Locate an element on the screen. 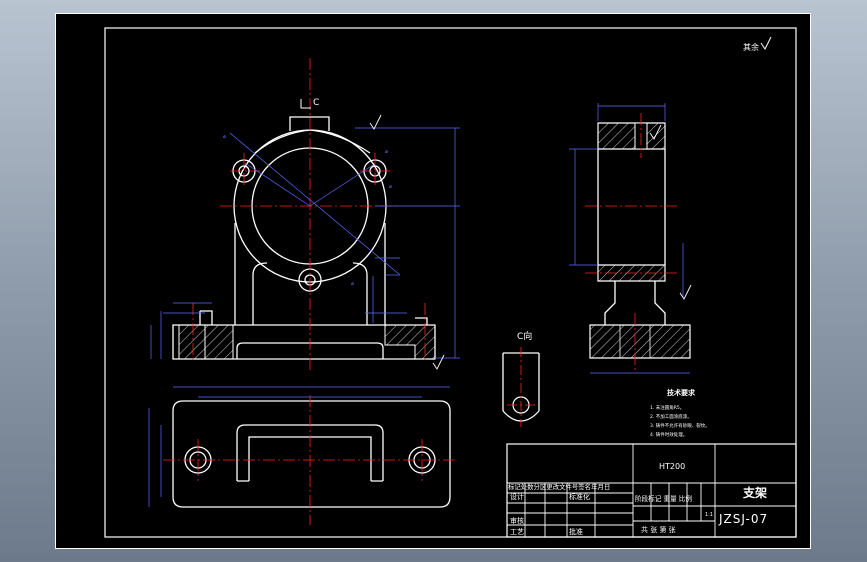 This screenshot has width=867, height=562. drawing-number: JZSJ-07 is located at coordinates (743, 519).